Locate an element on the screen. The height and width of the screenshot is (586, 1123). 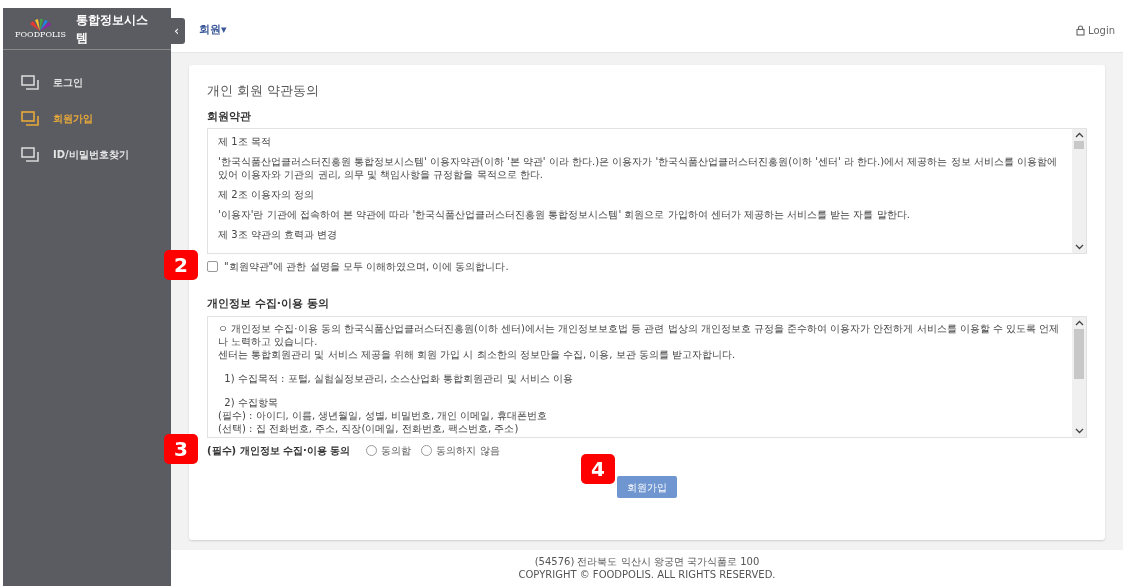
callout-badge: 3 is located at coordinates (181, 448).